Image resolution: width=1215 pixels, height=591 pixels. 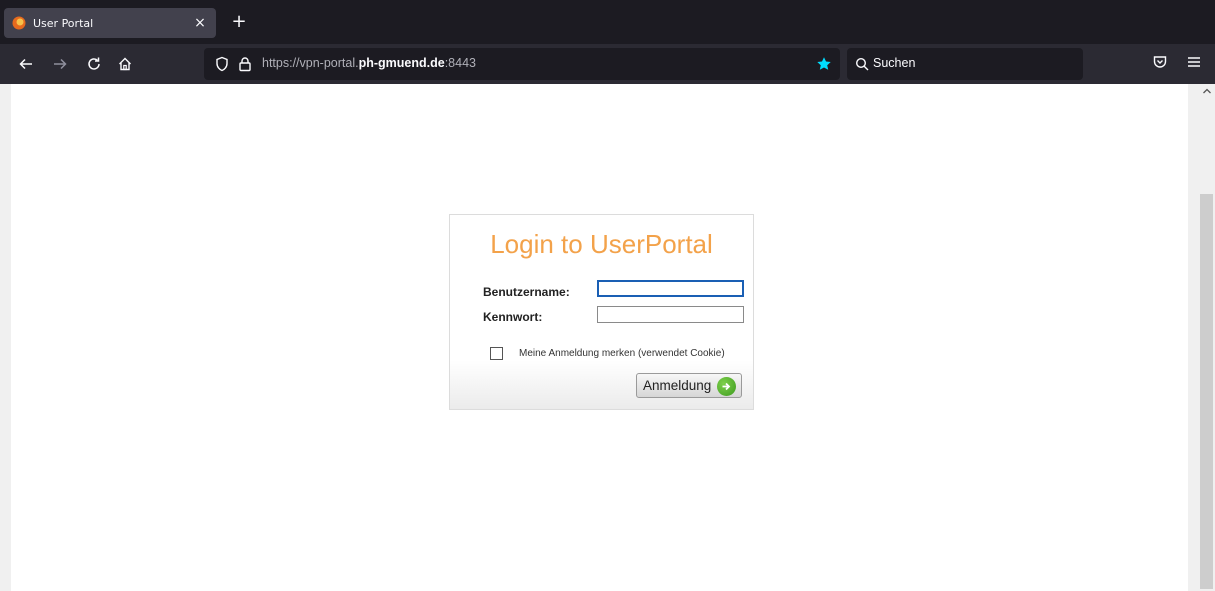 I want to click on login-submit-button: Anmeldung, so click(x=689, y=385).